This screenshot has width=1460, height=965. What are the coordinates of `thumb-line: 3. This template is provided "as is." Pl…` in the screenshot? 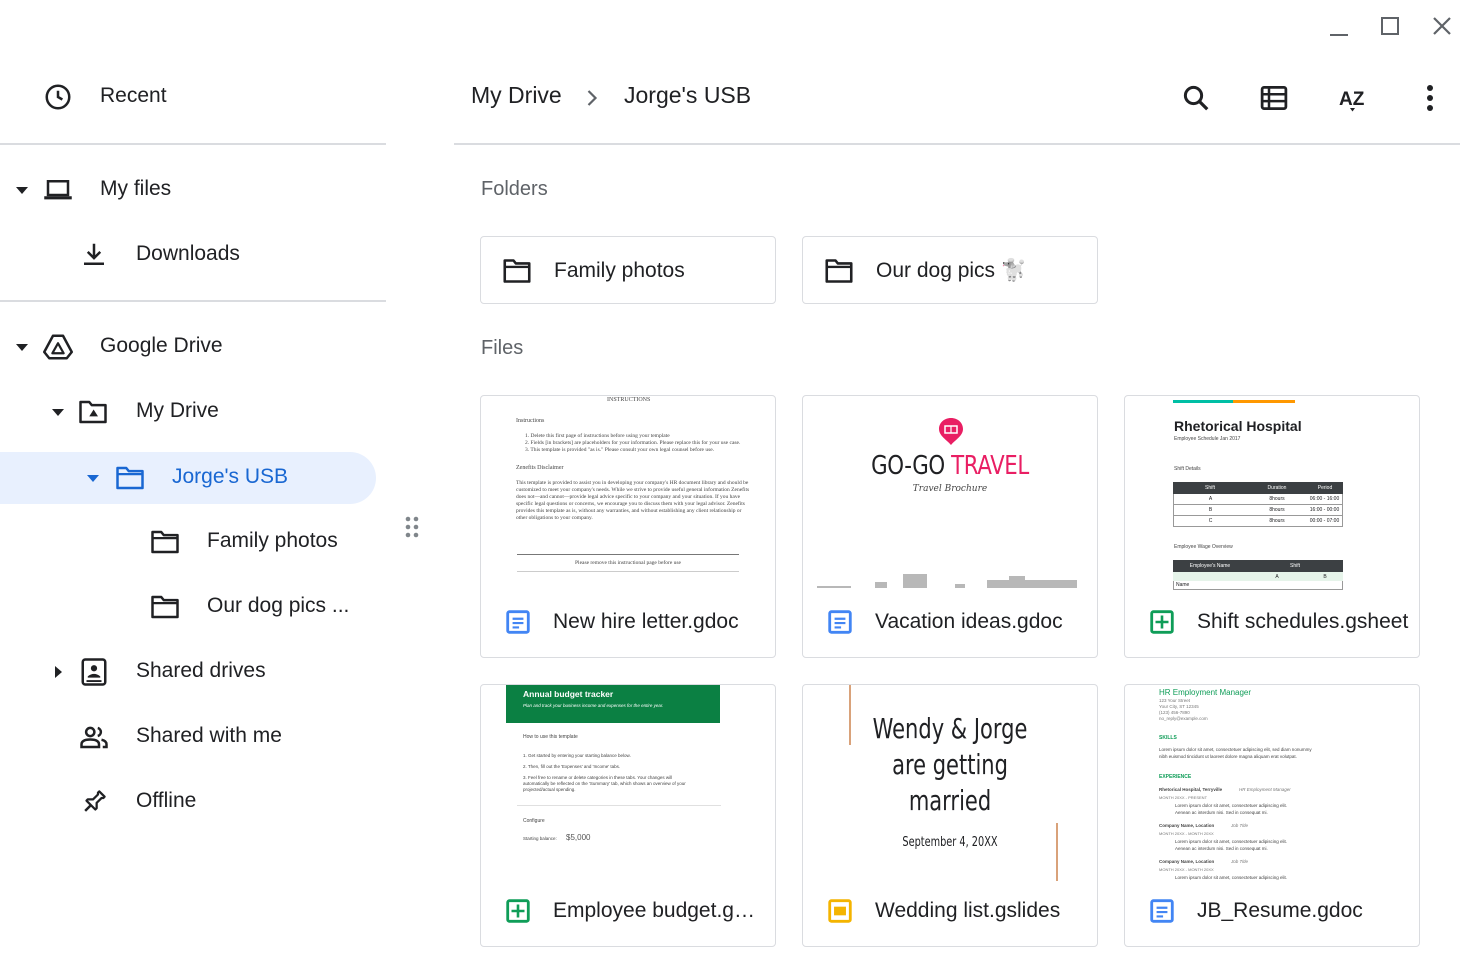 It's located at (620, 450).